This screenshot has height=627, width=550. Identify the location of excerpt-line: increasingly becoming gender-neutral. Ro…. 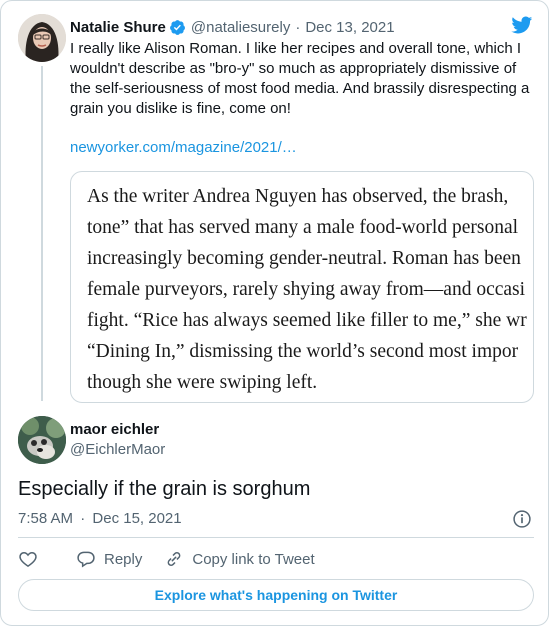
(304, 258).